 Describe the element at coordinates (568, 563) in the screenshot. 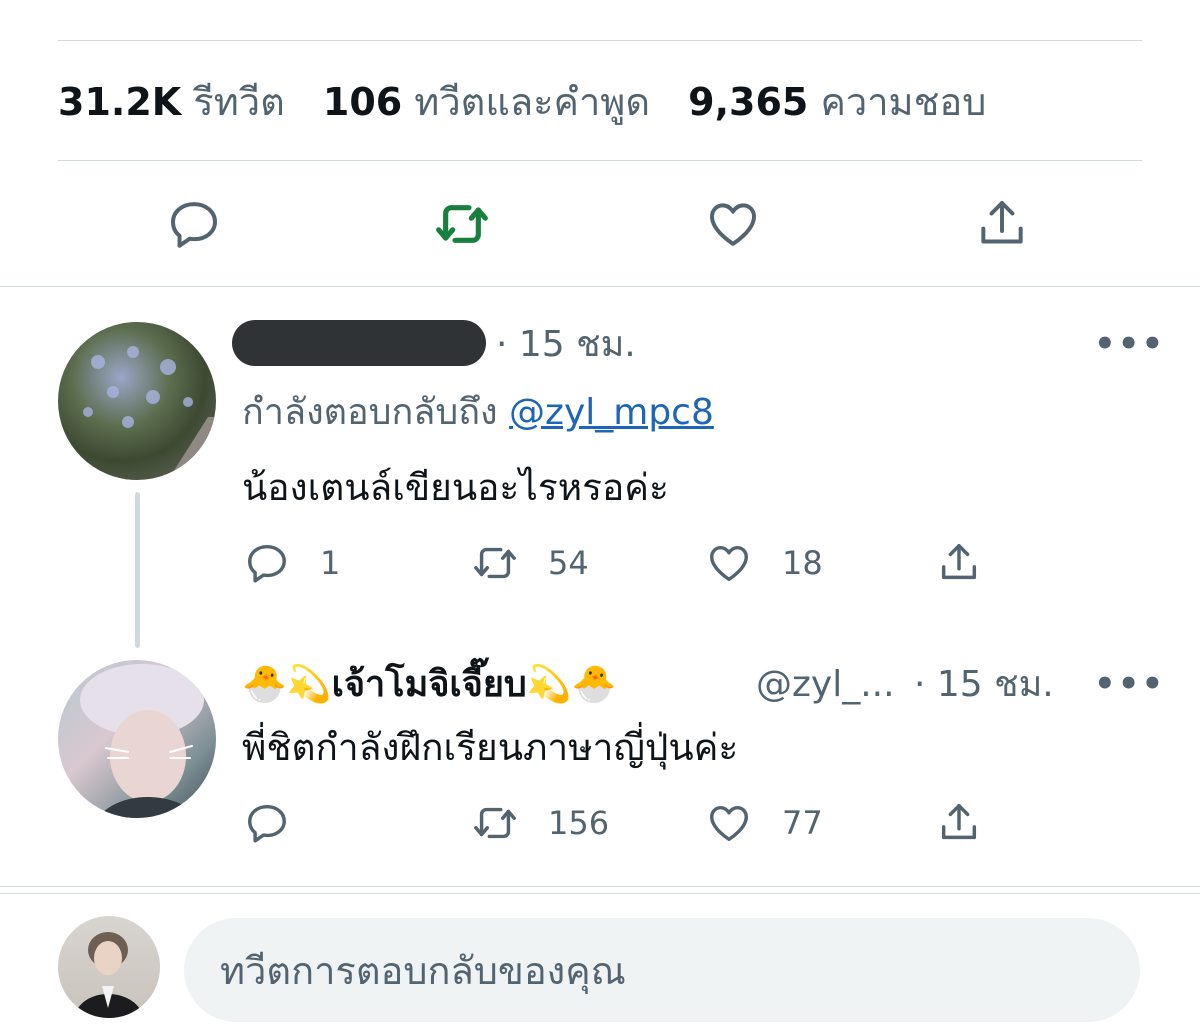

I see `retweet-count: 54` at that location.